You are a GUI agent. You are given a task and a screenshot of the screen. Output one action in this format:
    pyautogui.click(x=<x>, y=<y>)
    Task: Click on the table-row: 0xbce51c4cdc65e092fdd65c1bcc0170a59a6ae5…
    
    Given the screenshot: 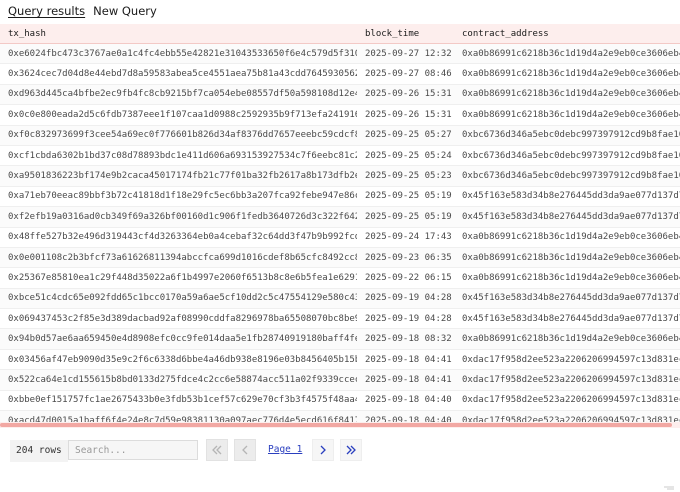 What is the action you would take?
    pyautogui.click(x=340, y=299)
    